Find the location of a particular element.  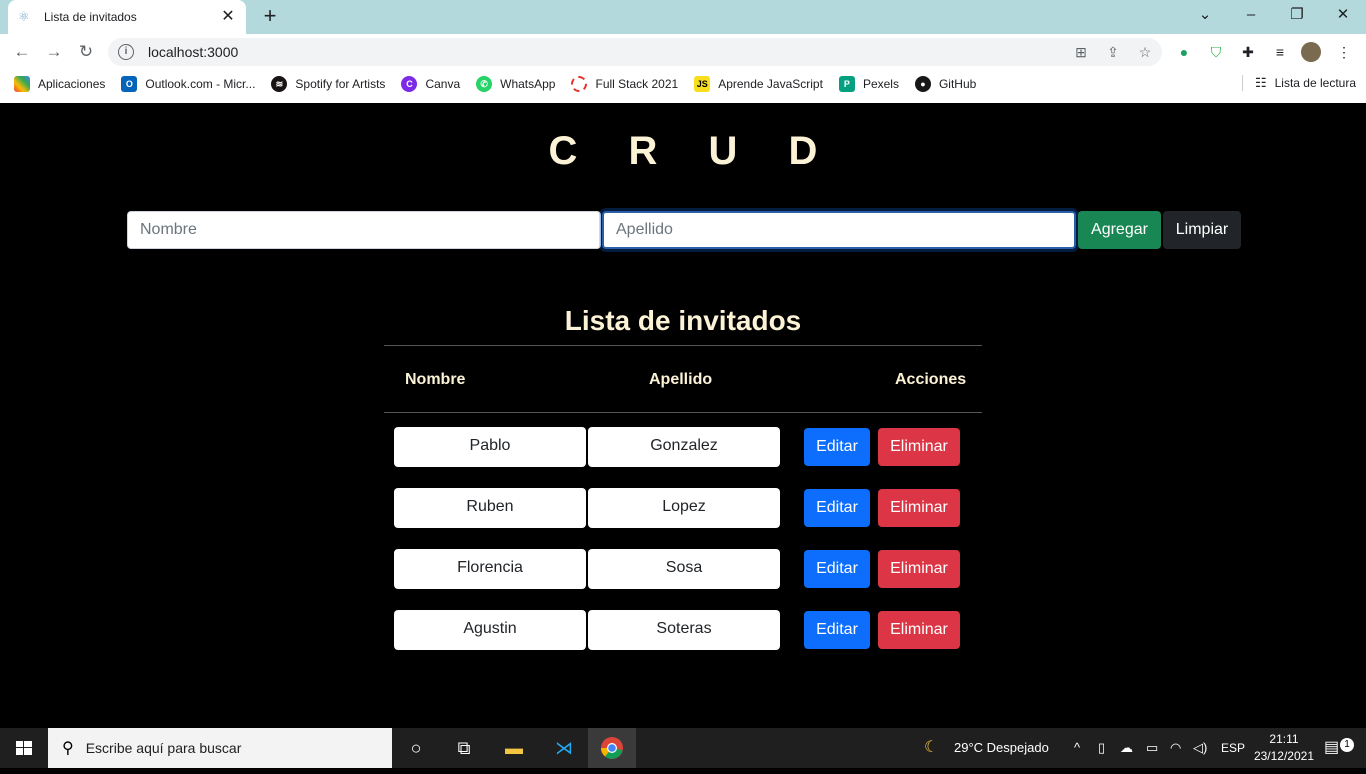

moon-icon: ☾ is located at coordinates (931, 747).